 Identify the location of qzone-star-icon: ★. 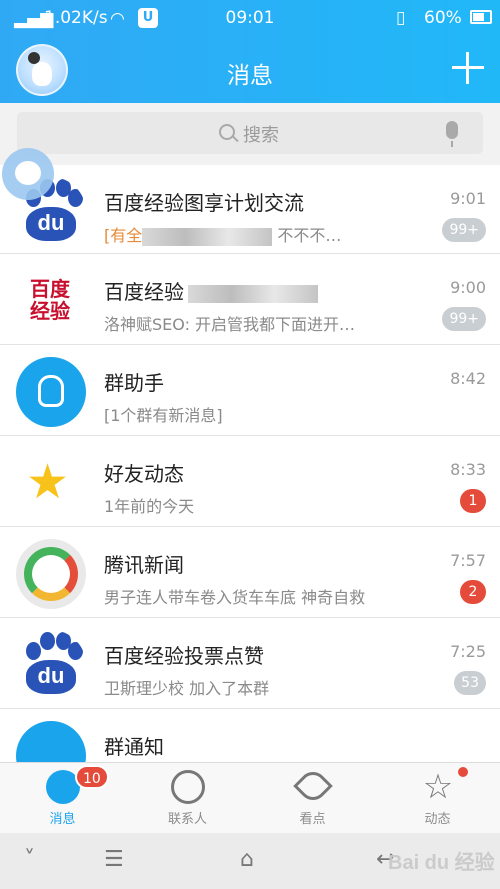
(51, 483).